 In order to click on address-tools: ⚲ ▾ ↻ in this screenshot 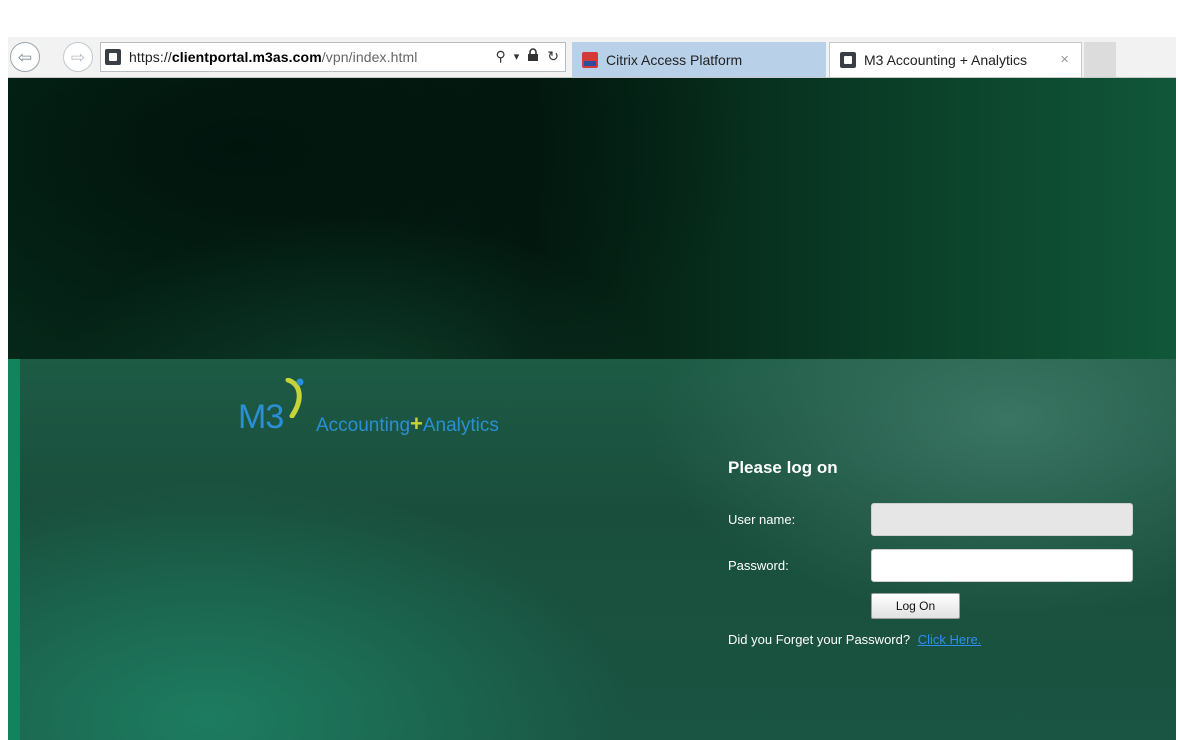, I will do `click(527, 56)`.